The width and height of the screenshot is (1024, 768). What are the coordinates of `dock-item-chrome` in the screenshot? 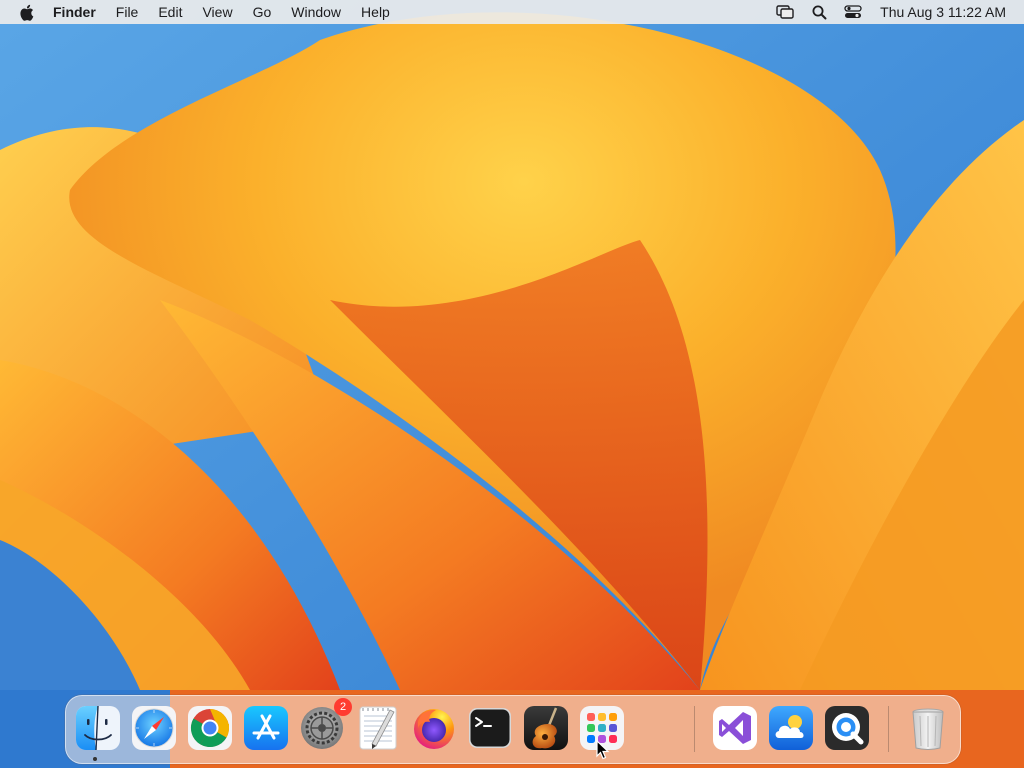 It's located at (210, 728).